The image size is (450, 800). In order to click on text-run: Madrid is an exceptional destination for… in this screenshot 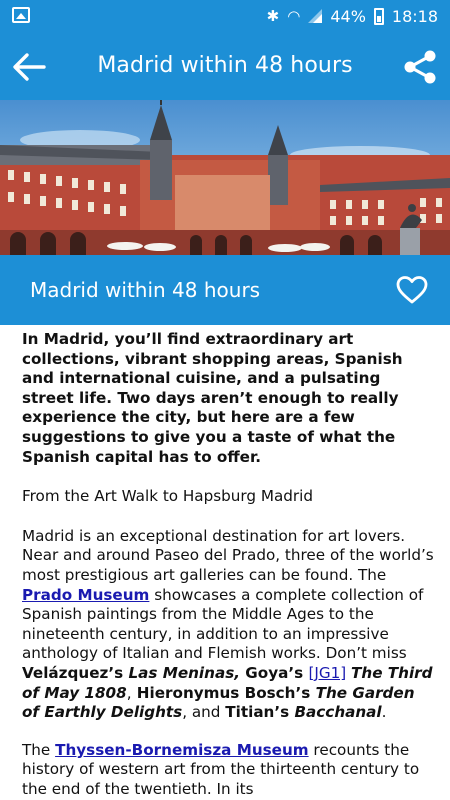, I will do `click(228, 555)`.